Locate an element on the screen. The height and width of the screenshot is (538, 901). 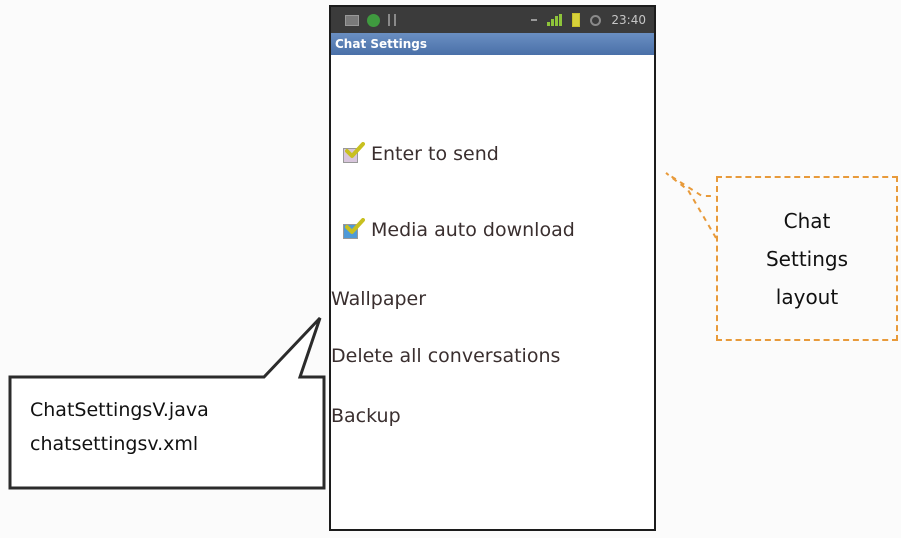
note-line-3: layout is located at coordinates (807, 296).